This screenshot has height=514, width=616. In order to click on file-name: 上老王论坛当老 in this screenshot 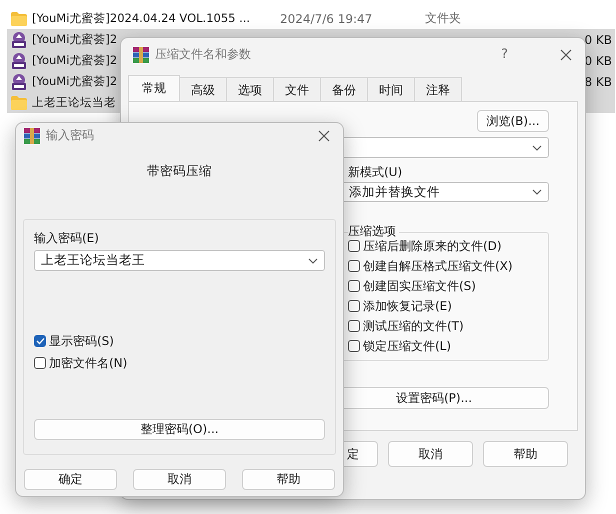, I will do `click(74, 102)`.